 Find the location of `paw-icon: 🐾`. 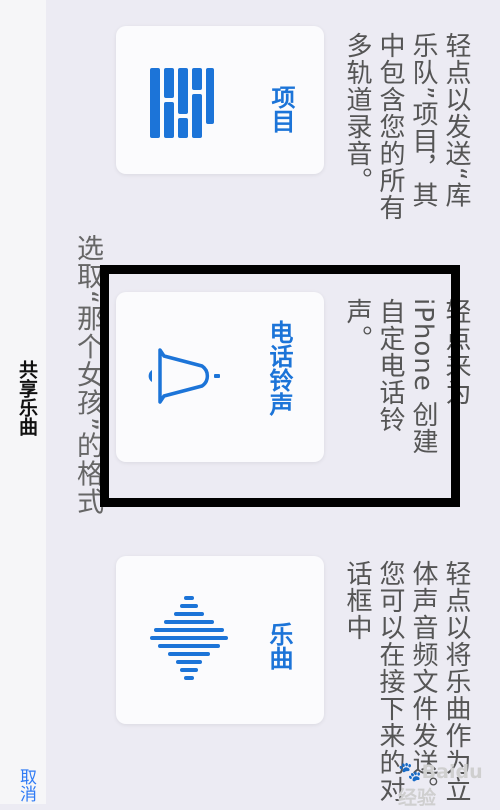

paw-icon: 🐾 is located at coordinates (410, 772).